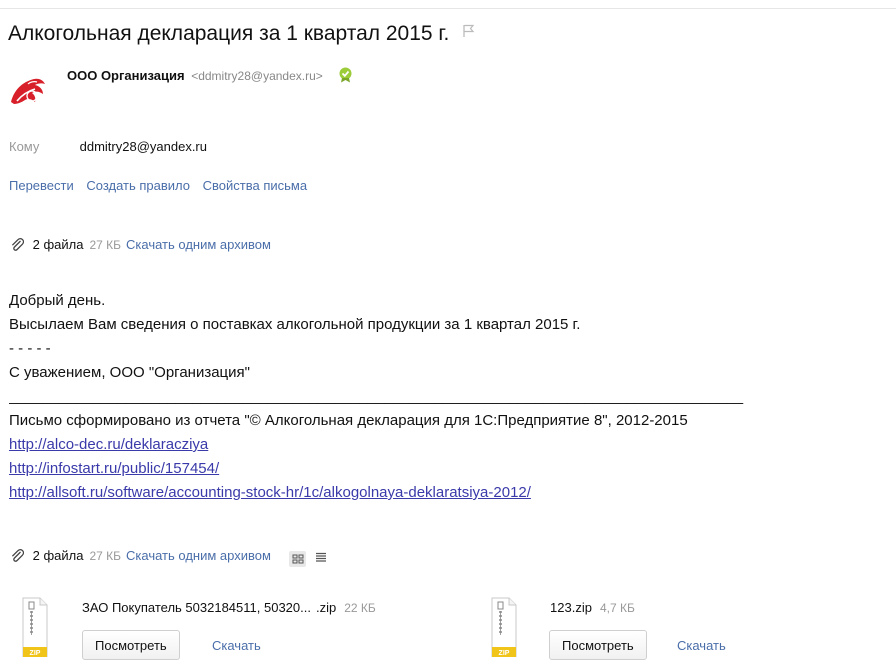 Image resolution: width=896 pixels, height=662 pixels. What do you see at coordinates (28, 90) in the screenshot?
I see `sender-avatar` at bounding box center [28, 90].